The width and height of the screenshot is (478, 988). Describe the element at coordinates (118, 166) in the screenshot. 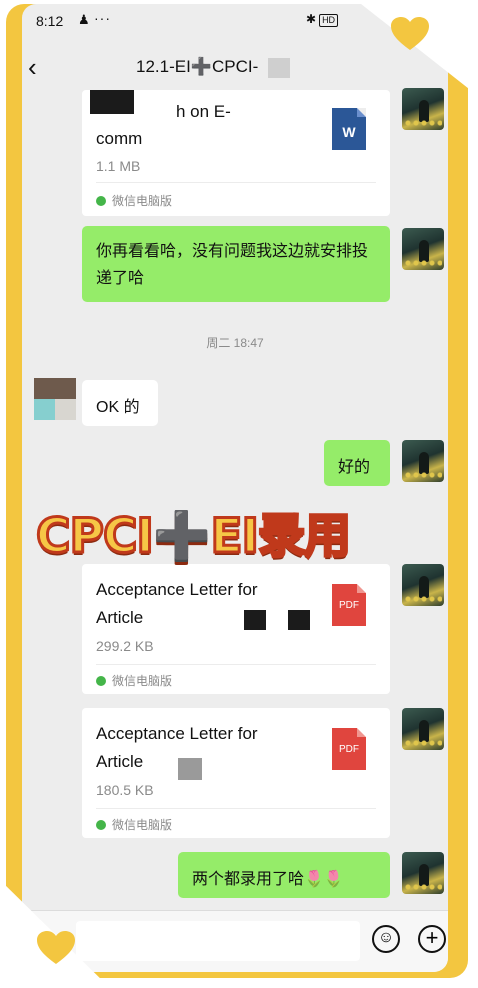

I see `file-size: 1.1 MB` at that location.